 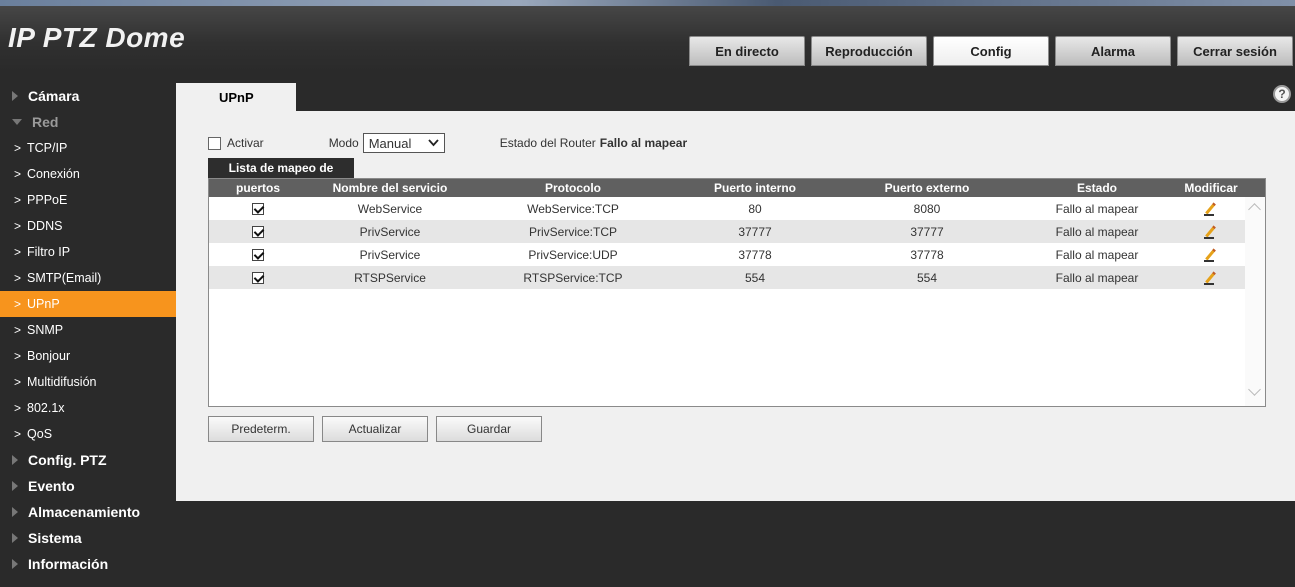 What do you see at coordinates (572, 231) in the screenshot?
I see `protocol: PrivService:TCP` at bounding box center [572, 231].